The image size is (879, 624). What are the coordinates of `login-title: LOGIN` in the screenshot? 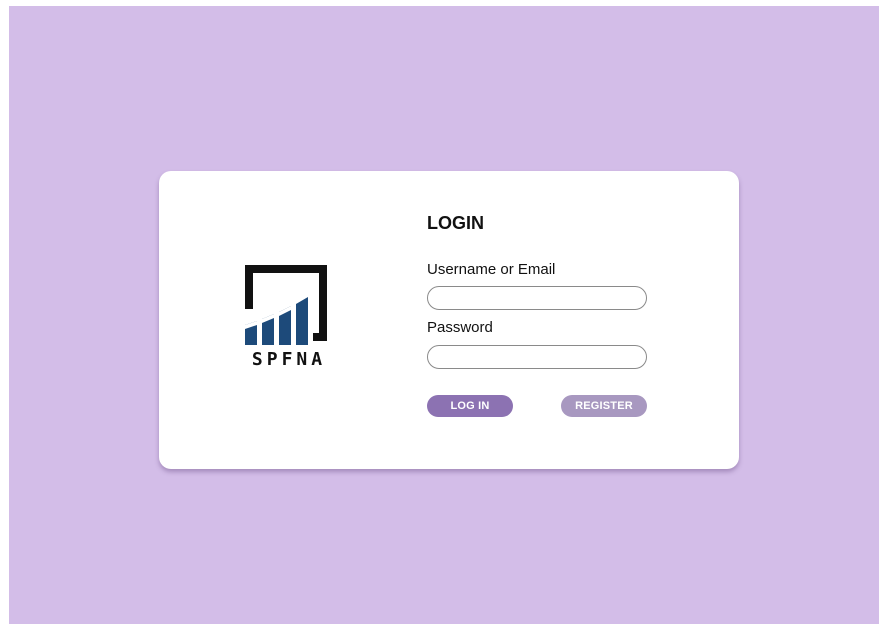 It's located at (455, 223).